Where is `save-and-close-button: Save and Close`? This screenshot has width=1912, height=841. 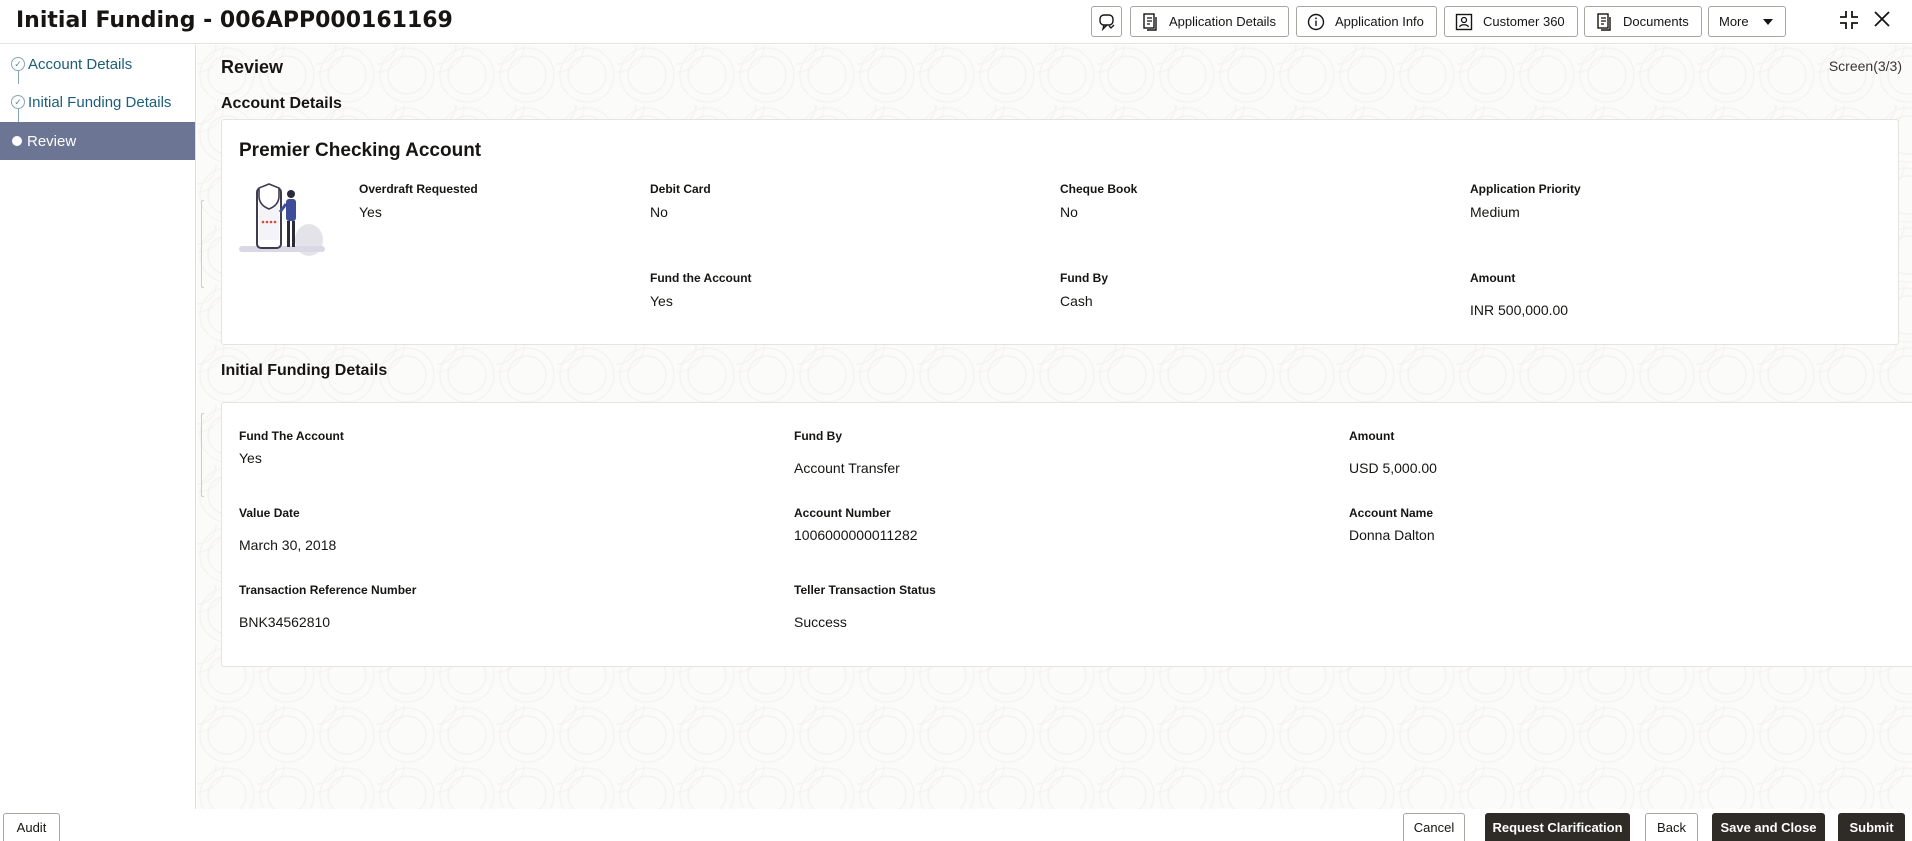 save-and-close-button: Save and Close is located at coordinates (1768, 827).